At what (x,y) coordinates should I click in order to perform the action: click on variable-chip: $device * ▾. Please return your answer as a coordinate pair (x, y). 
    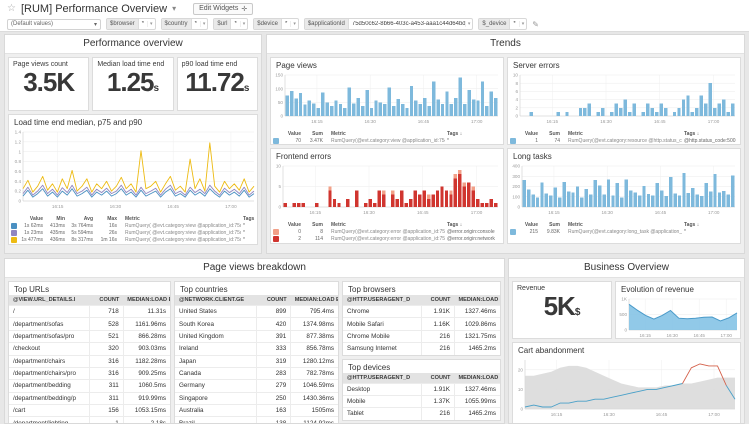
    Looking at the image, I should click on (276, 24).